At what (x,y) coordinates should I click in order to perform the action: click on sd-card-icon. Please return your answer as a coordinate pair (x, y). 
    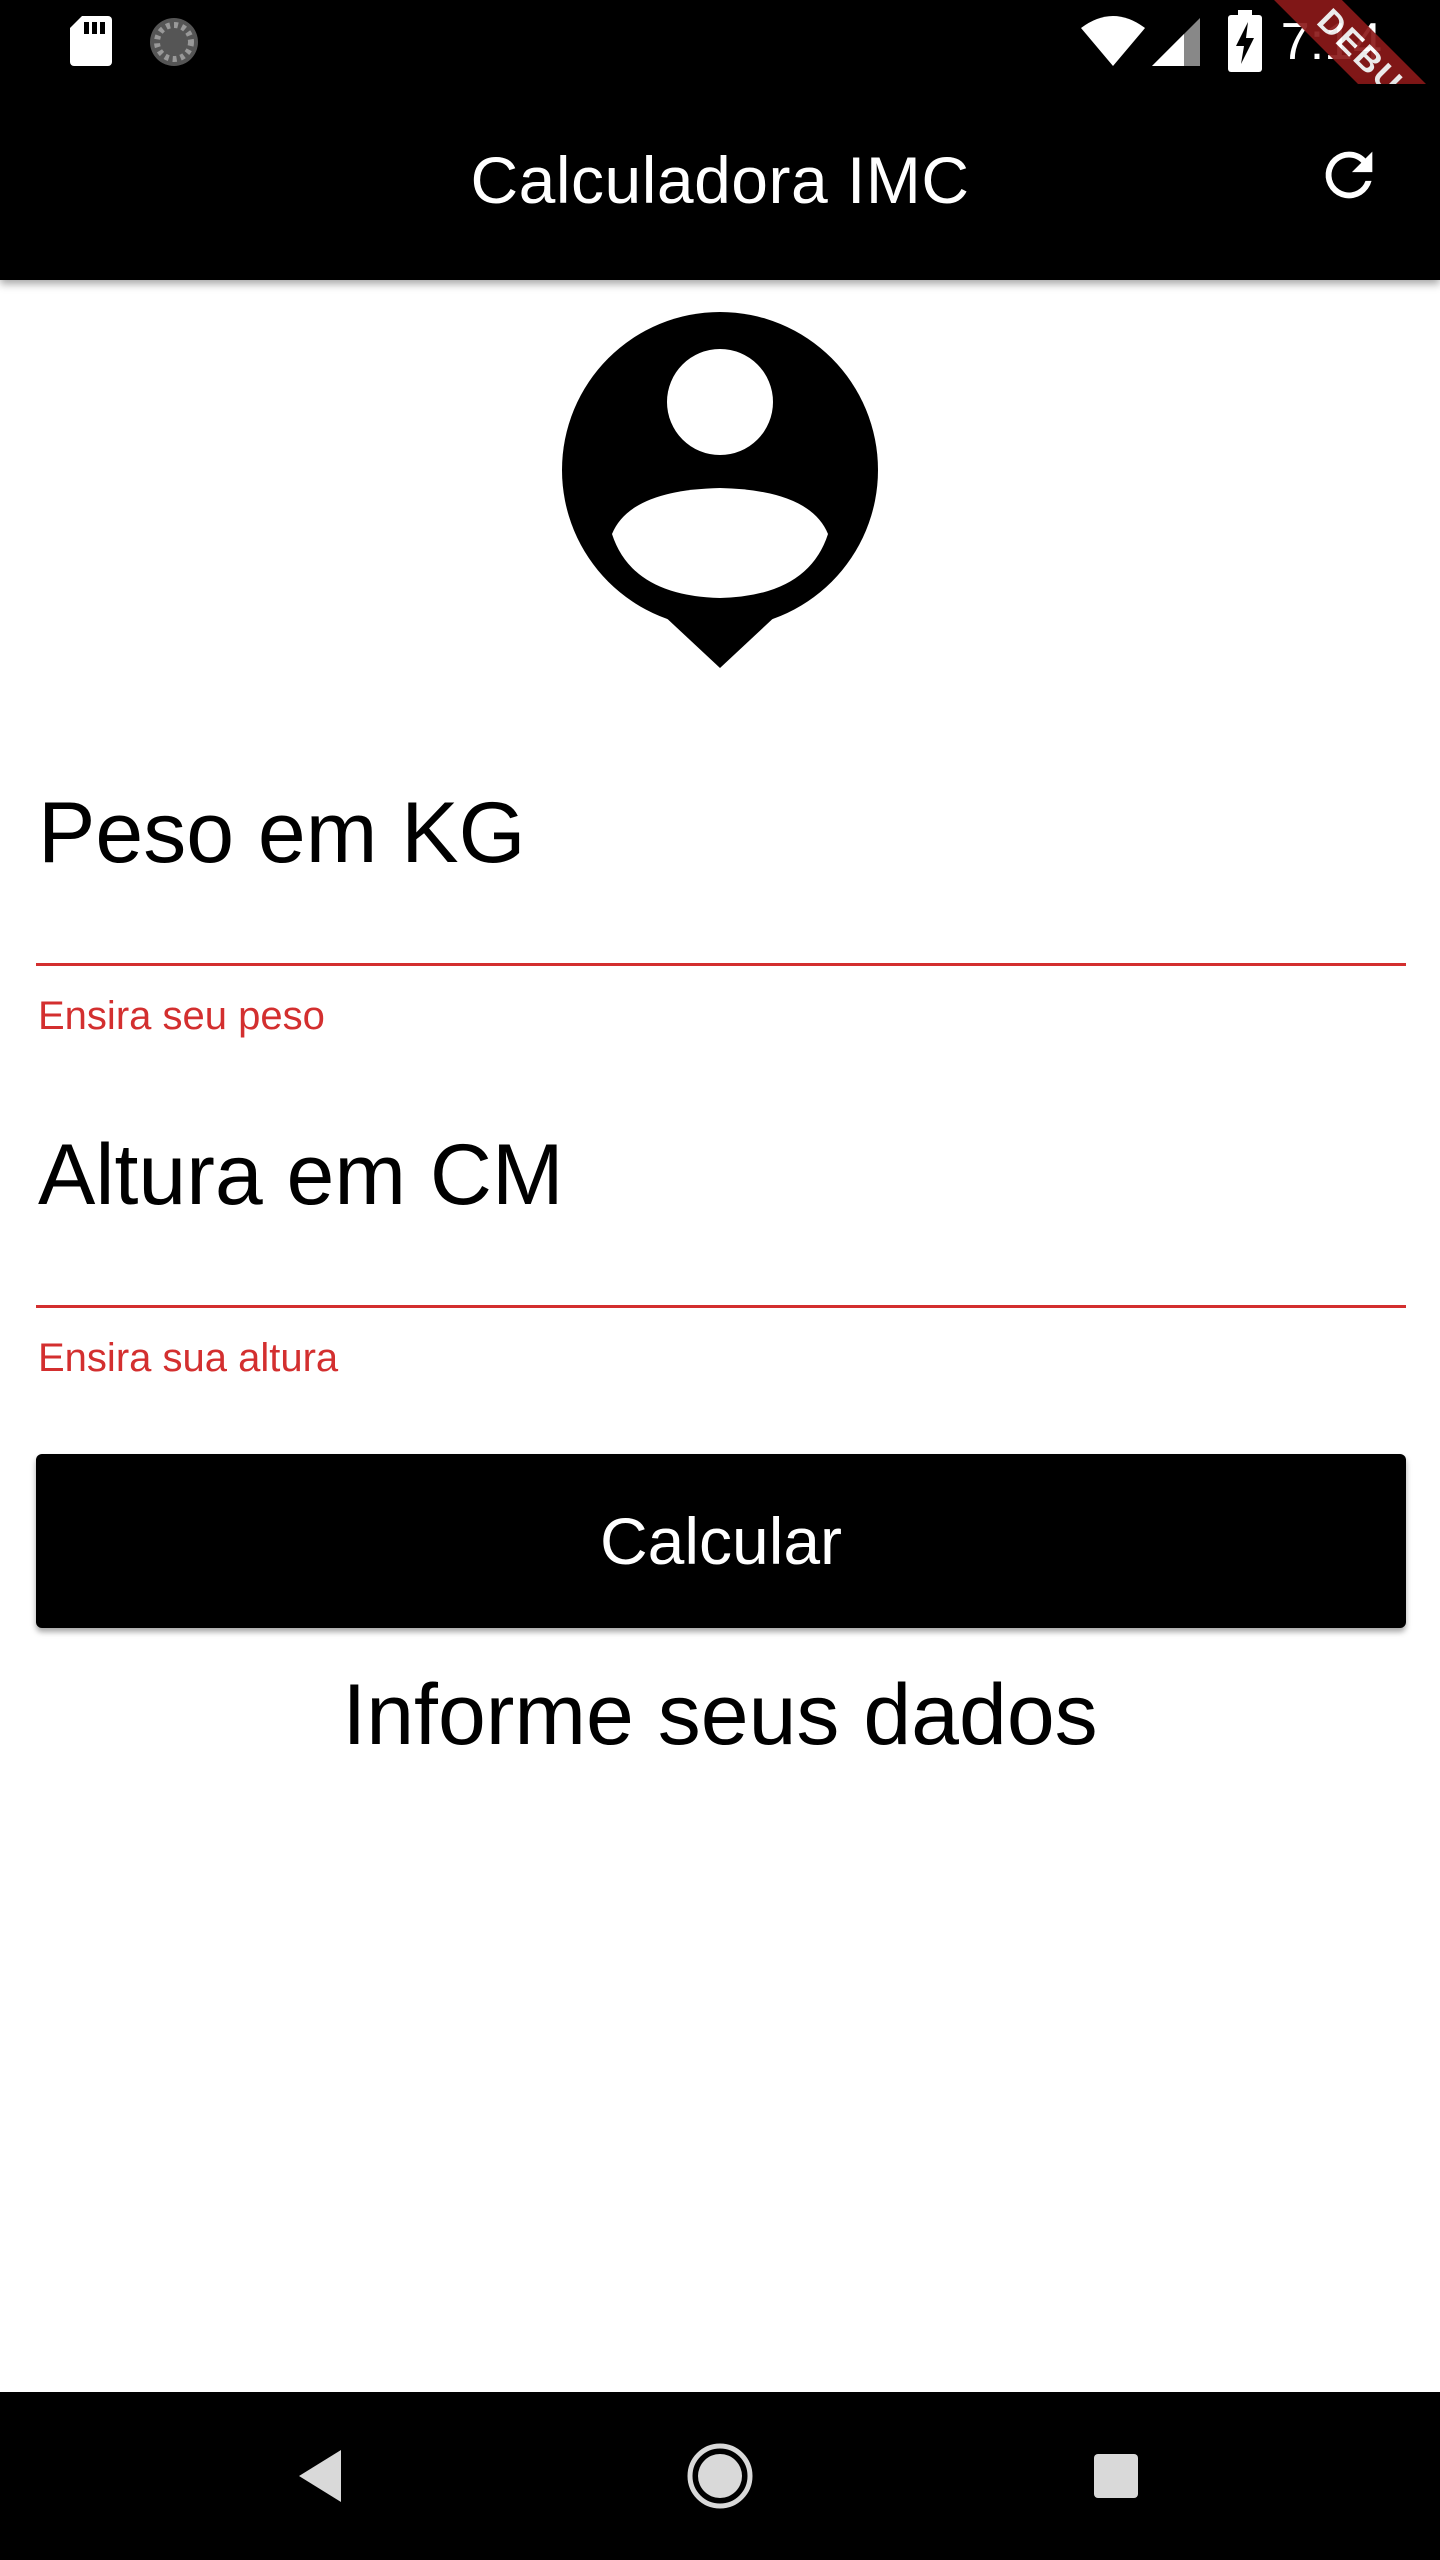
    Looking at the image, I should click on (91, 41).